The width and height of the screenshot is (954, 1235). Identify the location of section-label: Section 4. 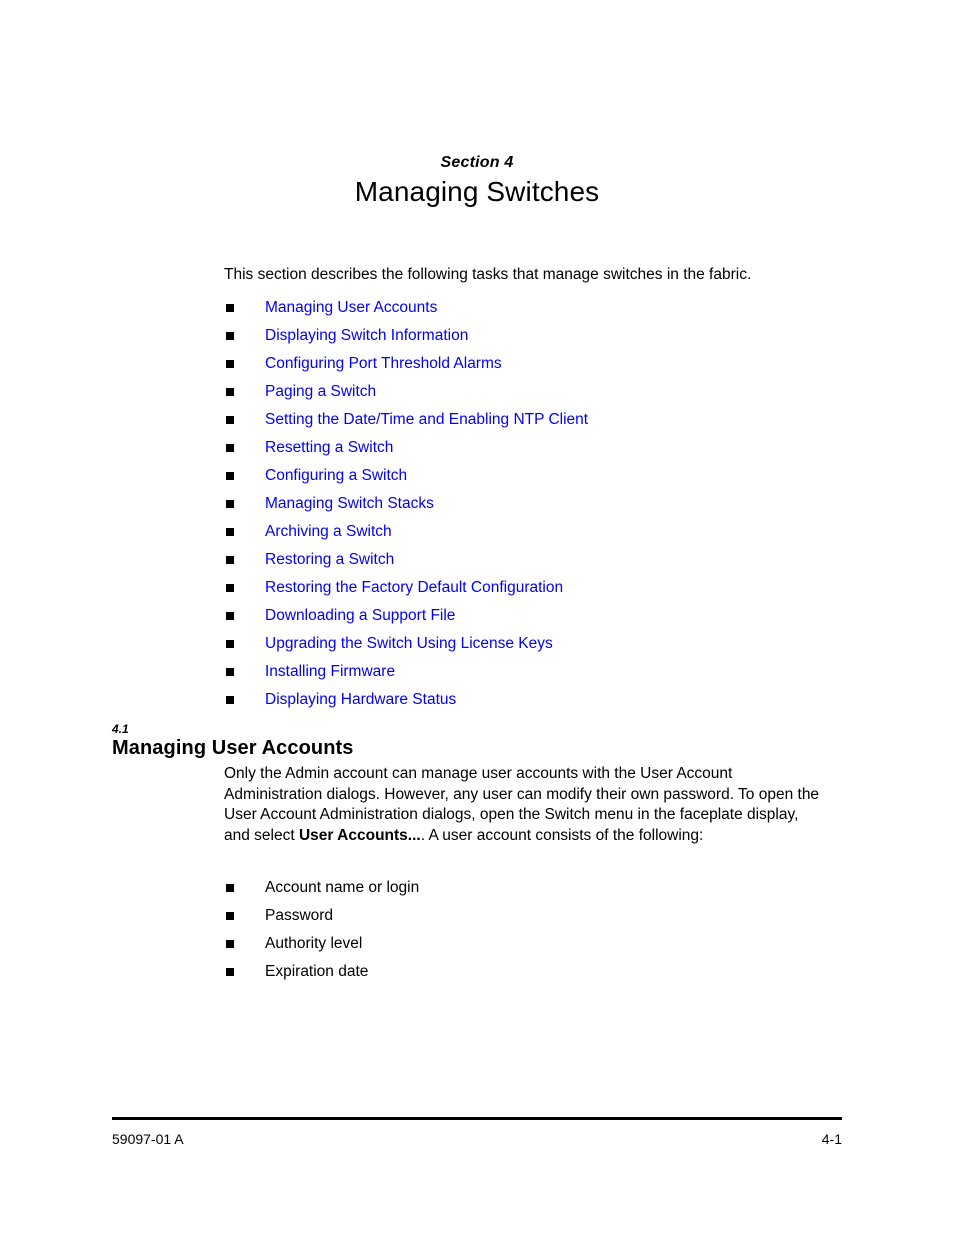
(477, 162).